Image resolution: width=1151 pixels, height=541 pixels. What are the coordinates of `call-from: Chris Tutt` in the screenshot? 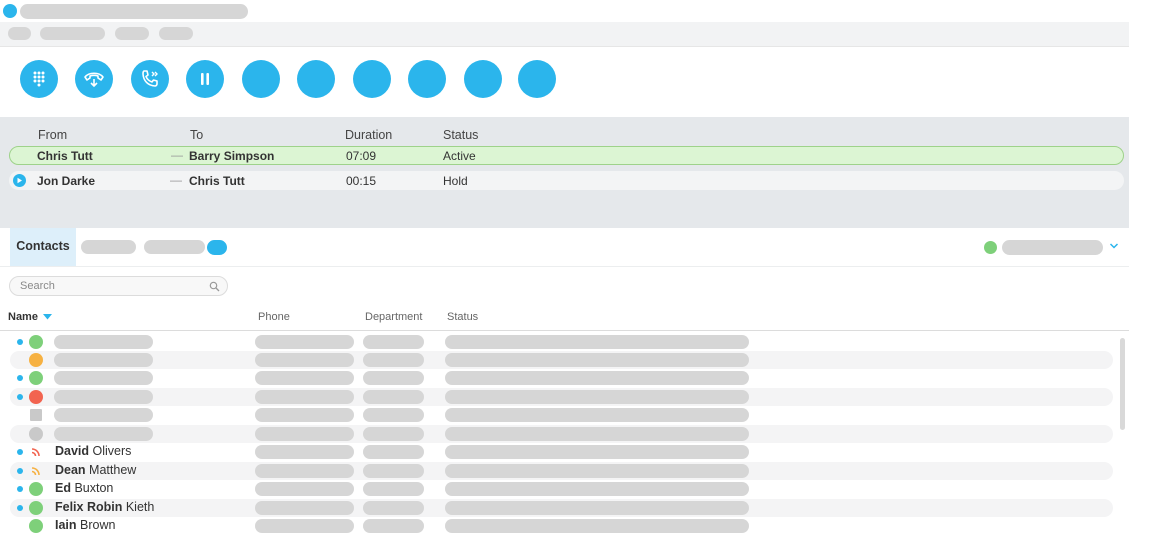 It's located at (65, 156).